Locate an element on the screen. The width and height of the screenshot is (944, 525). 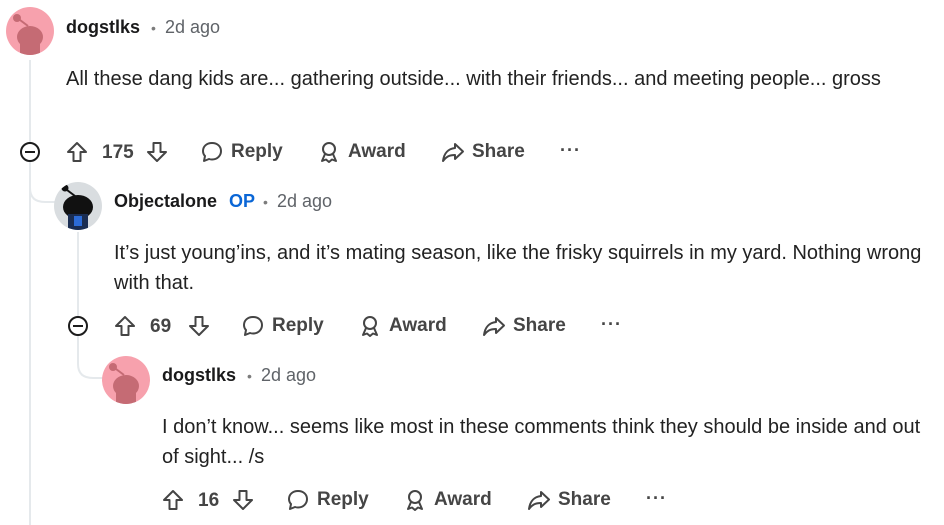
vote-count: 69 is located at coordinates (161, 326).